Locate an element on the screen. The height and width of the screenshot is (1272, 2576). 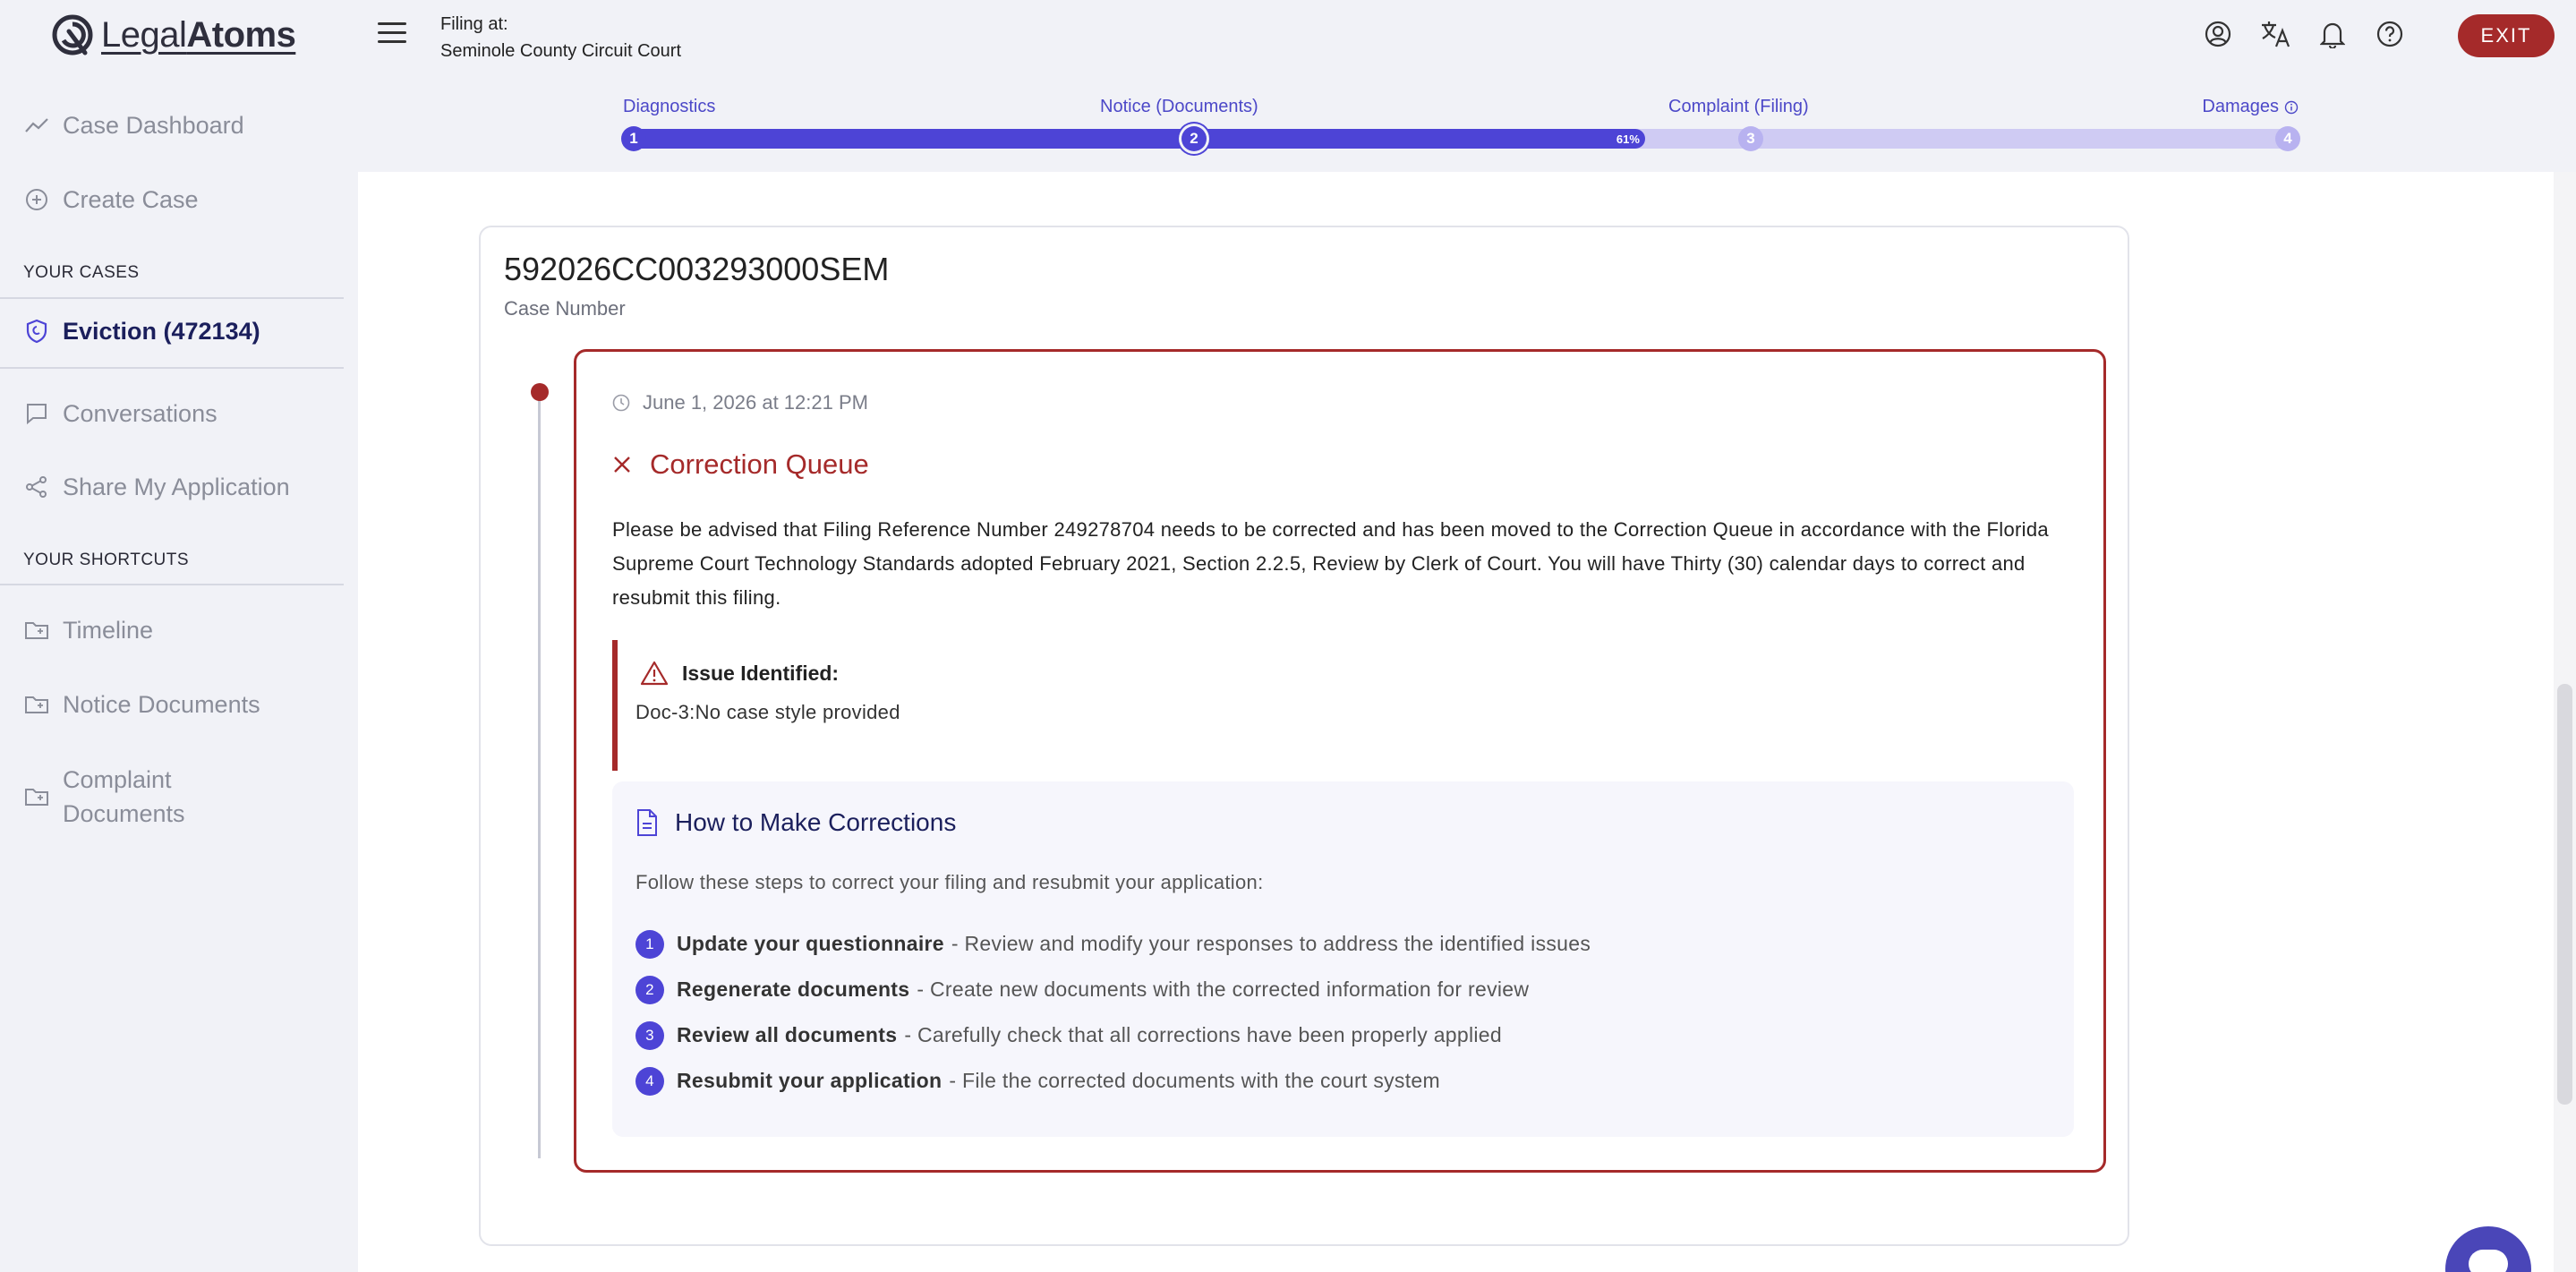
sidebar-item-label: Eviction (472134) is located at coordinates (161, 331).